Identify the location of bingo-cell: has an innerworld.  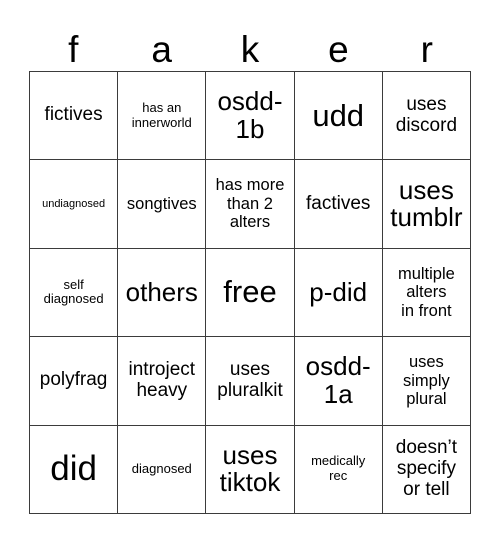
(162, 116).